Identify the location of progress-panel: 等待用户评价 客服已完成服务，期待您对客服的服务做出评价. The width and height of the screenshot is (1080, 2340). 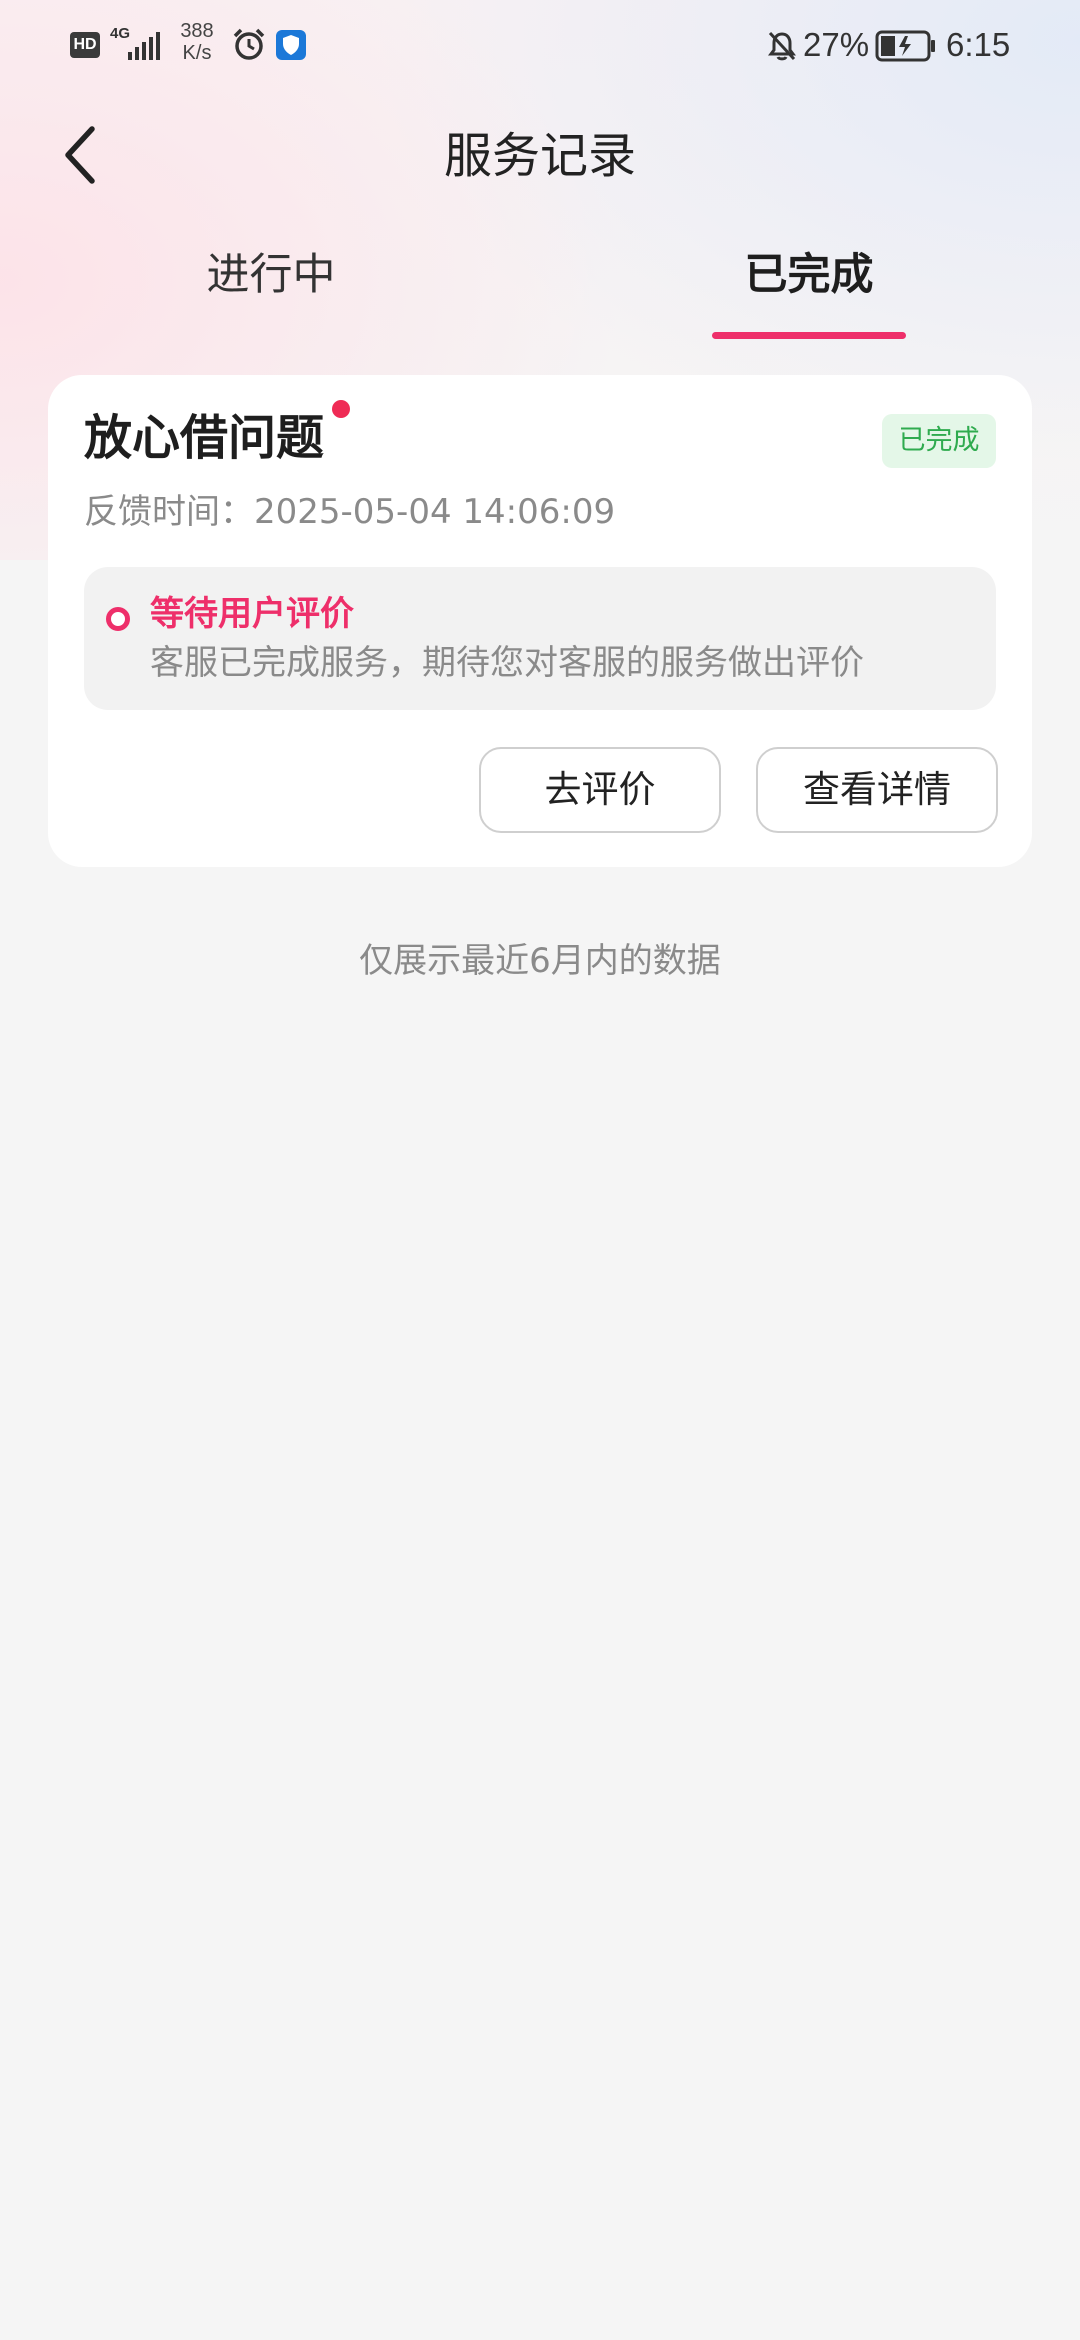
(540, 638).